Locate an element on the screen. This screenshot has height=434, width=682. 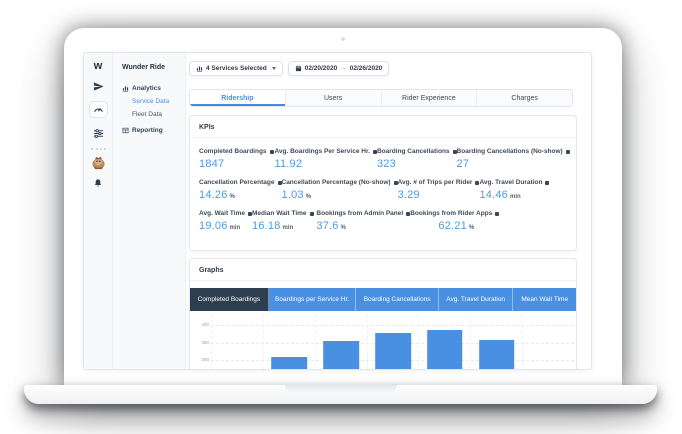
nav-item-analytics: Analytics is located at coordinates (153, 88).